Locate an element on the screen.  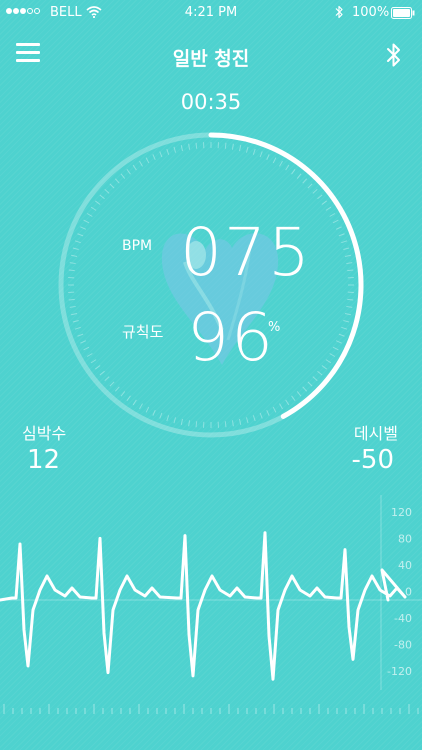
heart-rate-label: 심박수 is located at coordinates (44, 433).